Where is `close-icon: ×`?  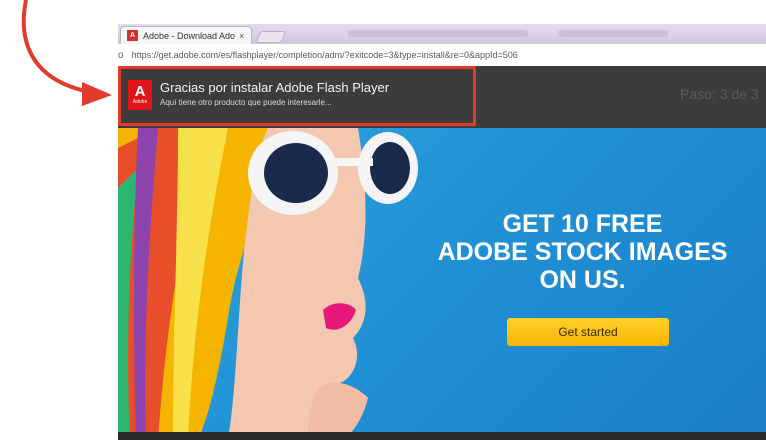
close-icon: × is located at coordinates (241, 36).